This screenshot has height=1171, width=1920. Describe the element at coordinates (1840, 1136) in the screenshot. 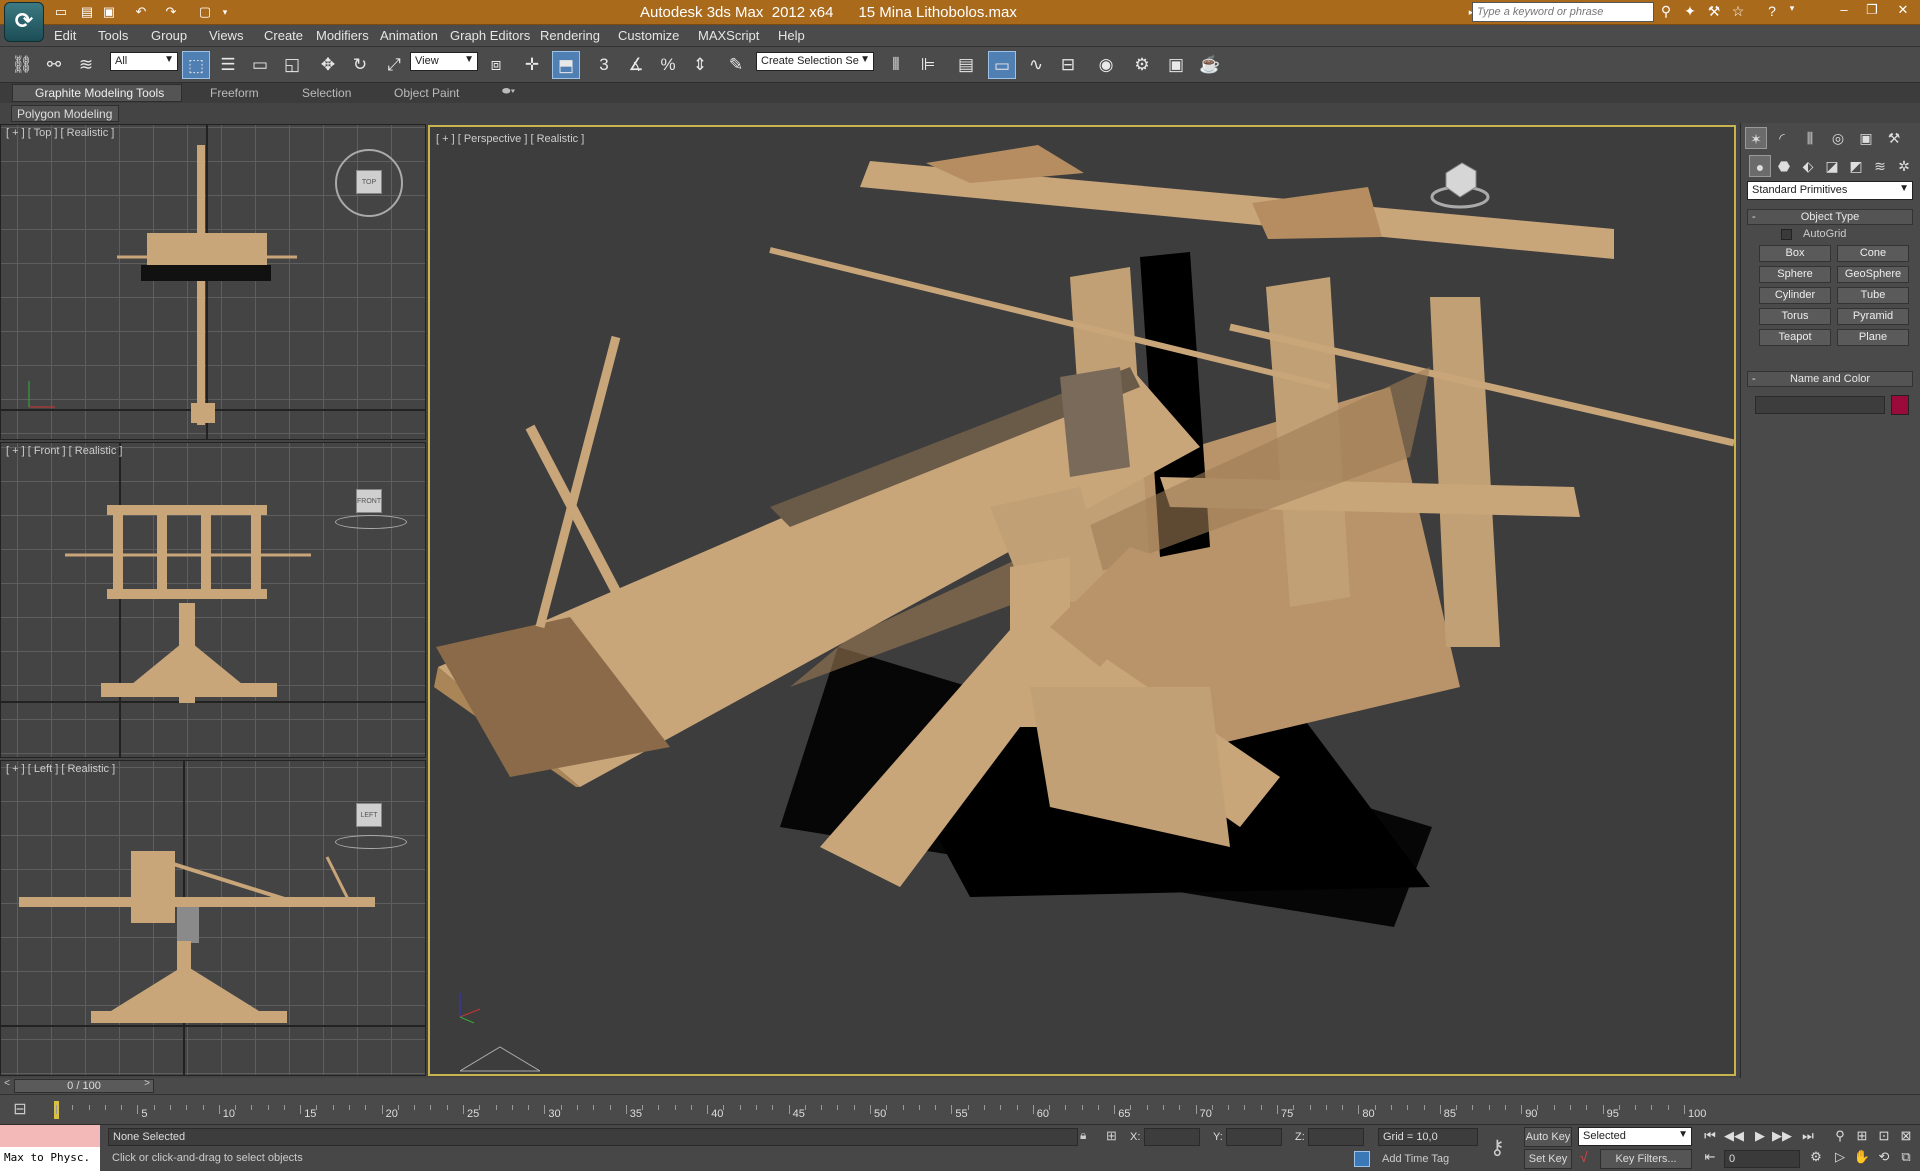

I see `zoom-icon: ⚲` at that location.